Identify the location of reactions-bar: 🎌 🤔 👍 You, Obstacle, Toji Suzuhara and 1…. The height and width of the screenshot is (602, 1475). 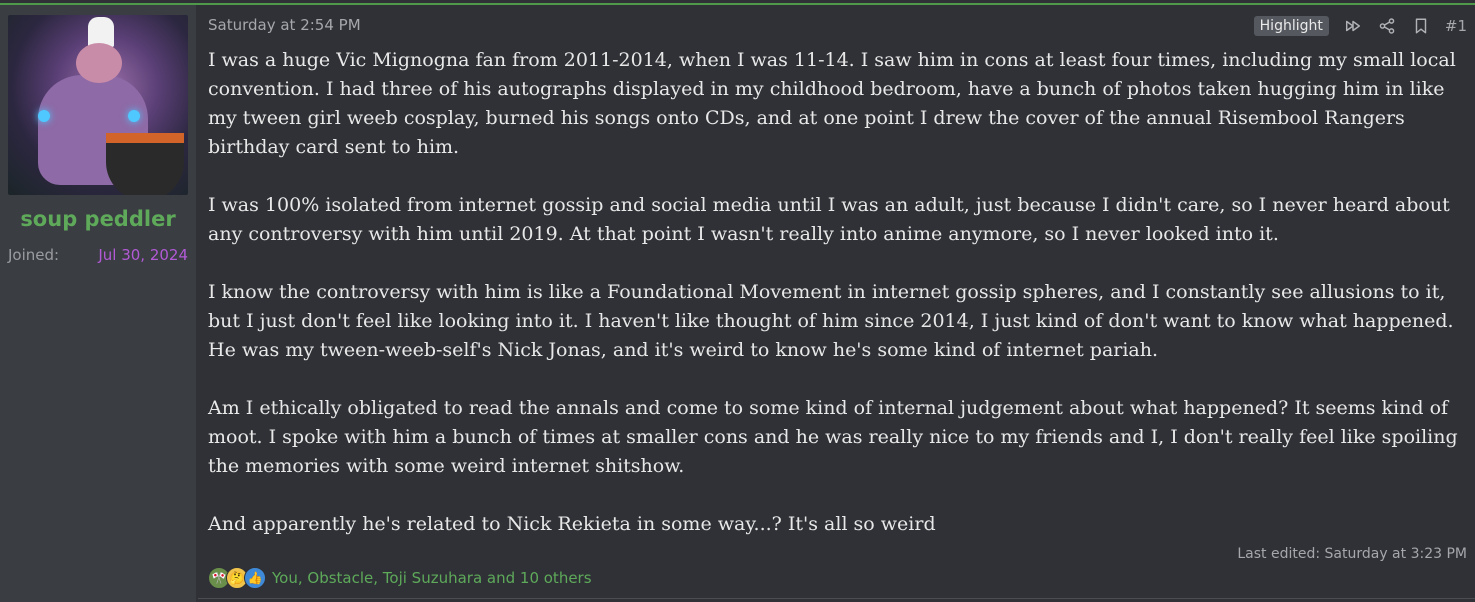
(400, 578).